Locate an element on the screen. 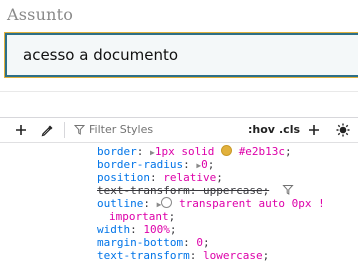  filter-styles-input: Filter Styles is located at coordinates (121, 129).